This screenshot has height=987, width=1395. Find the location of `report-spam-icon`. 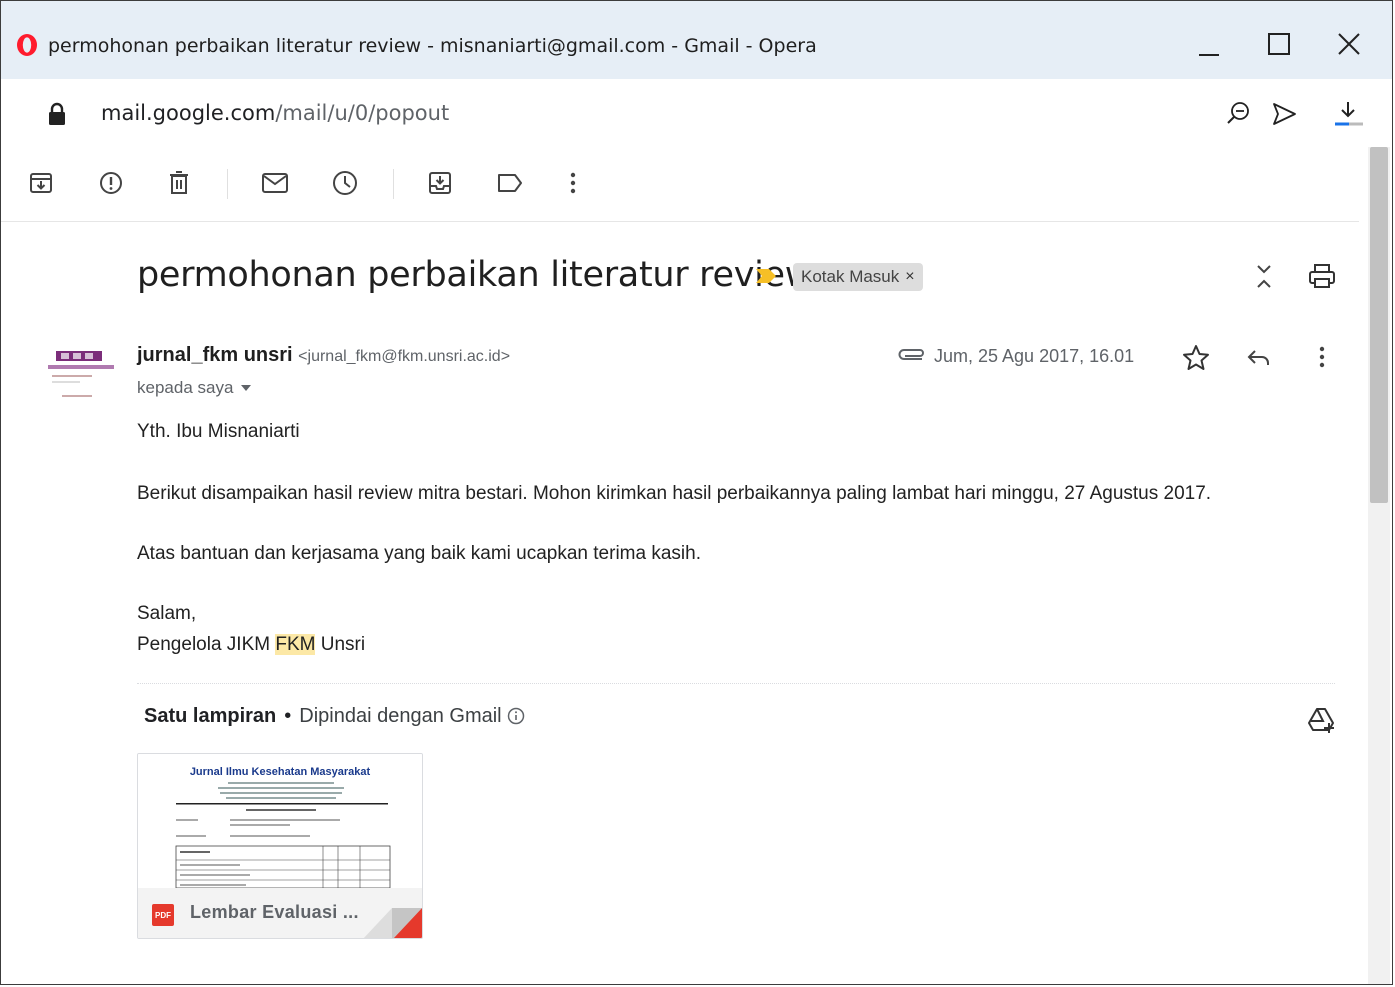

report-spam-icon is located at coordinates (111, 183).